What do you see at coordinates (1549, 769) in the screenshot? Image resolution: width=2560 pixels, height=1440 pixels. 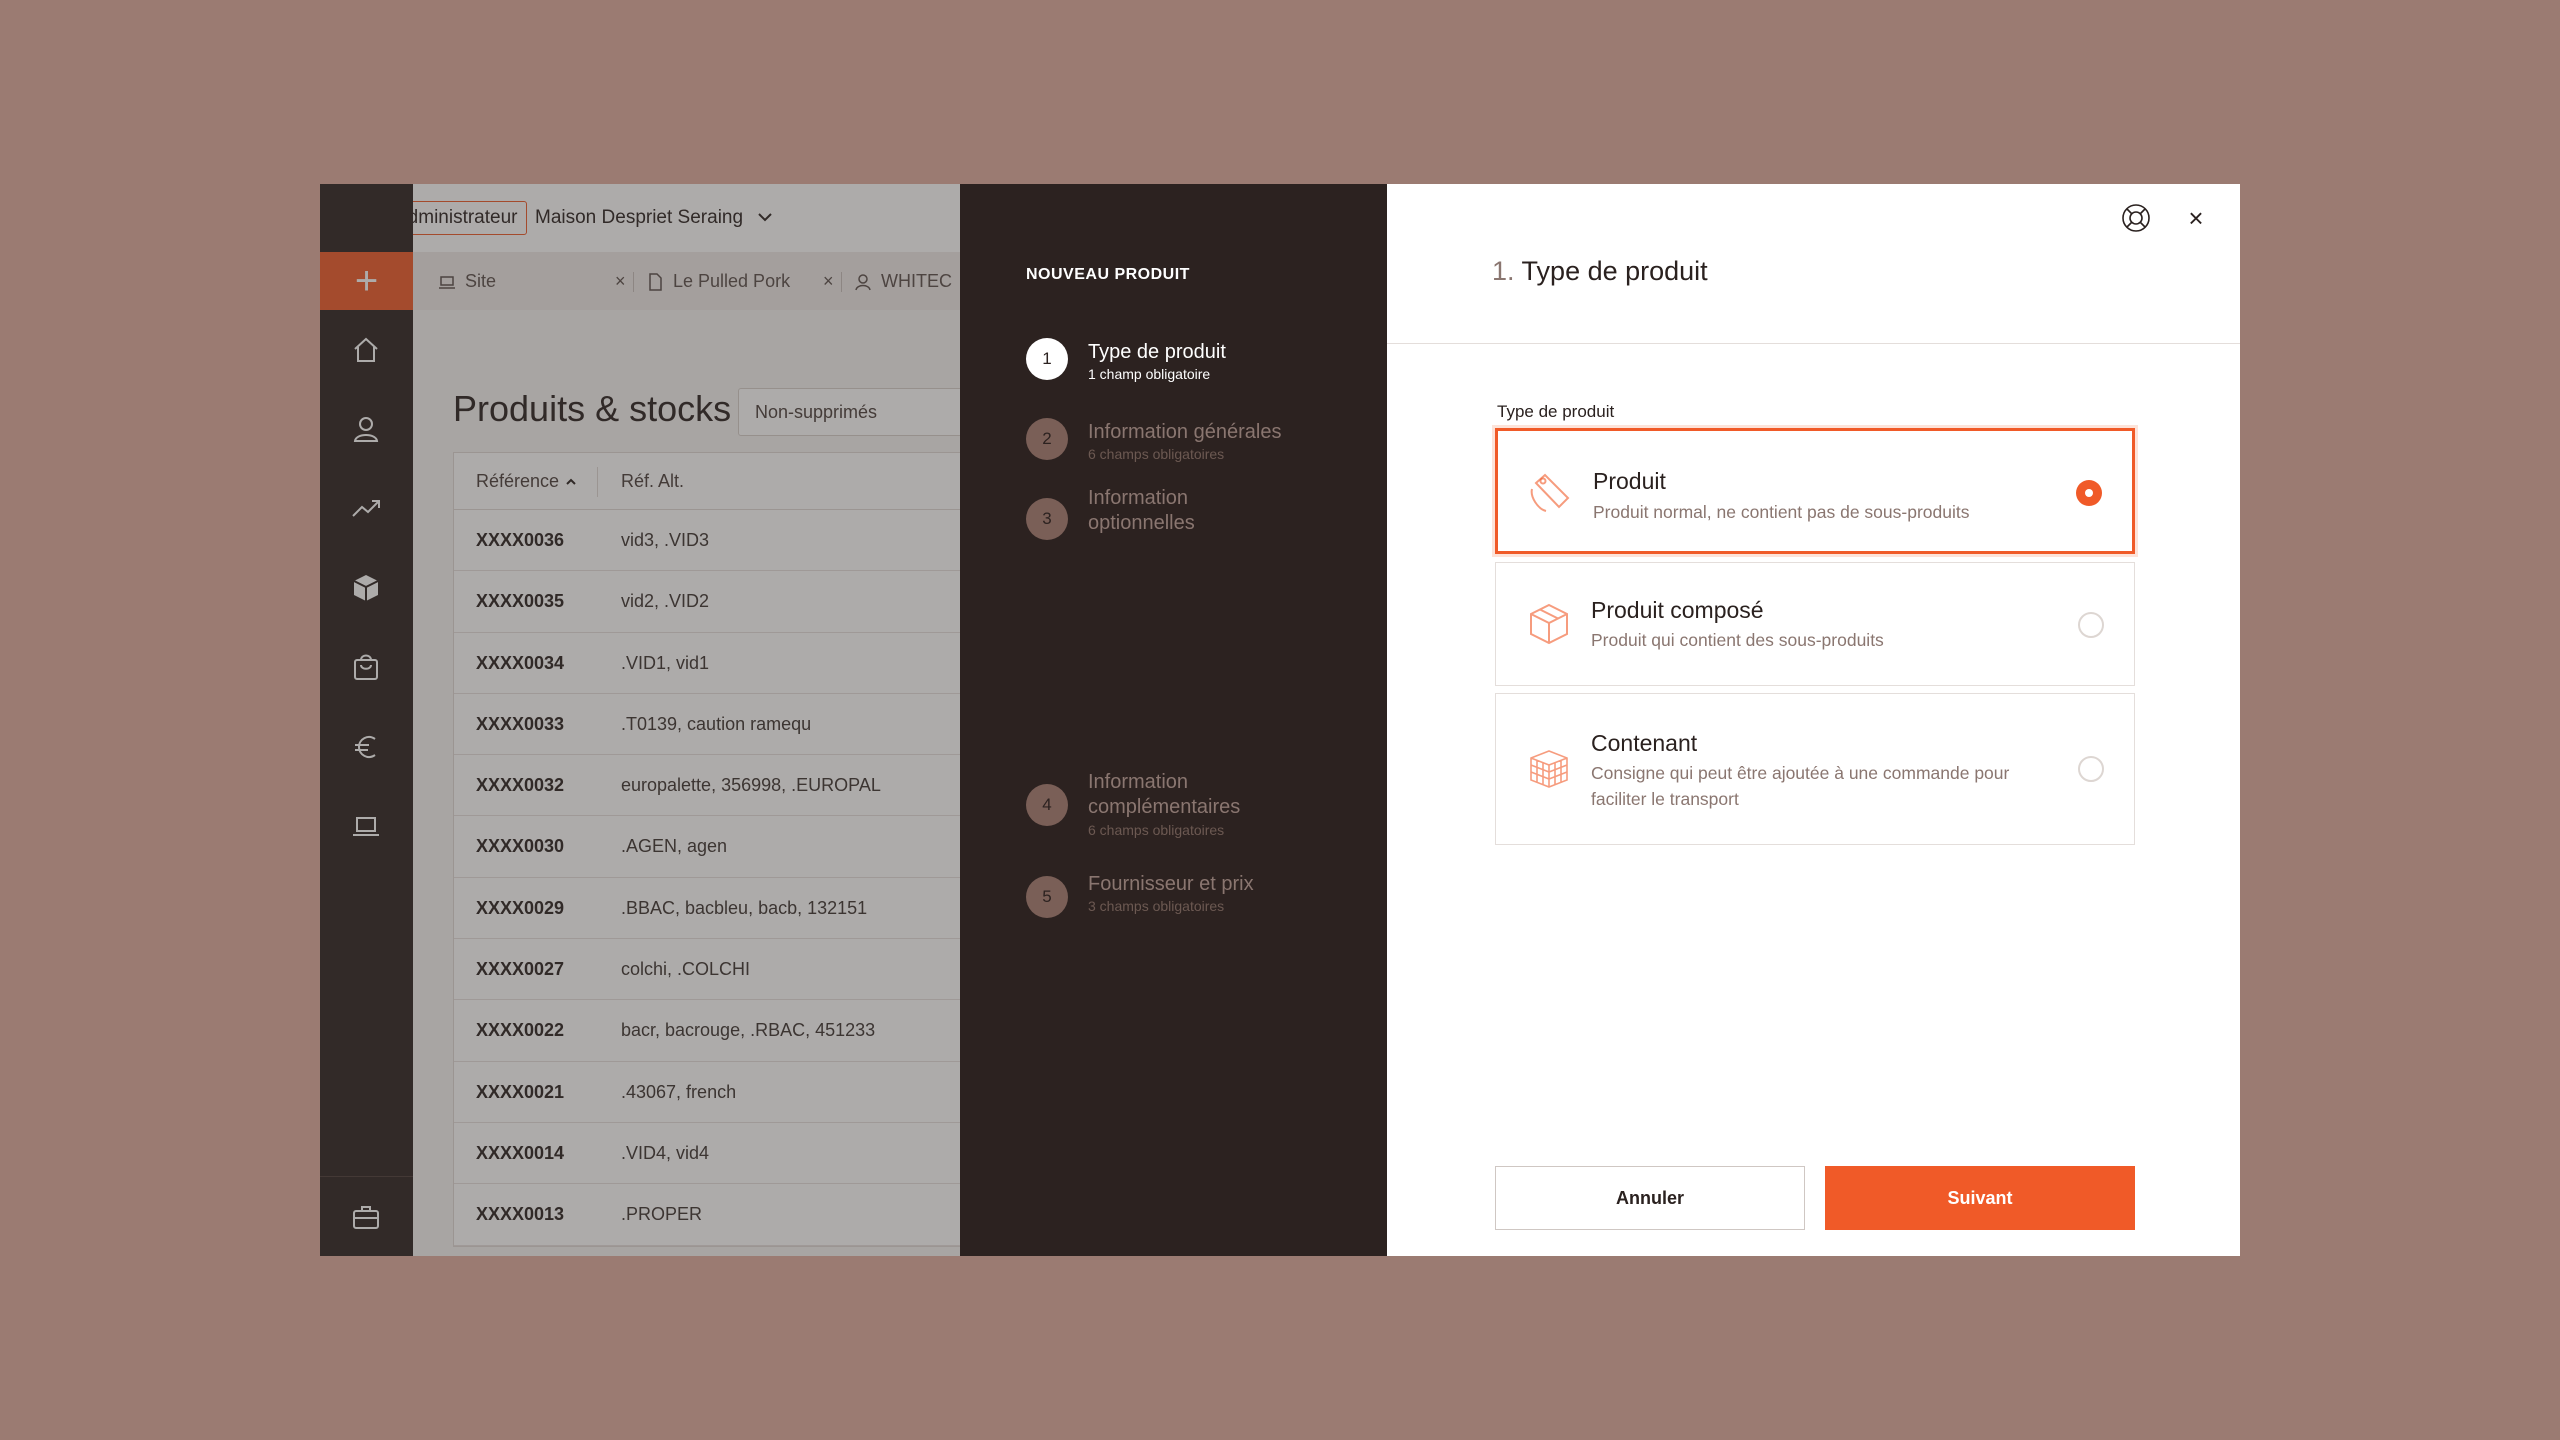 I see `crate-icon` at bounding box center [1549, 769].